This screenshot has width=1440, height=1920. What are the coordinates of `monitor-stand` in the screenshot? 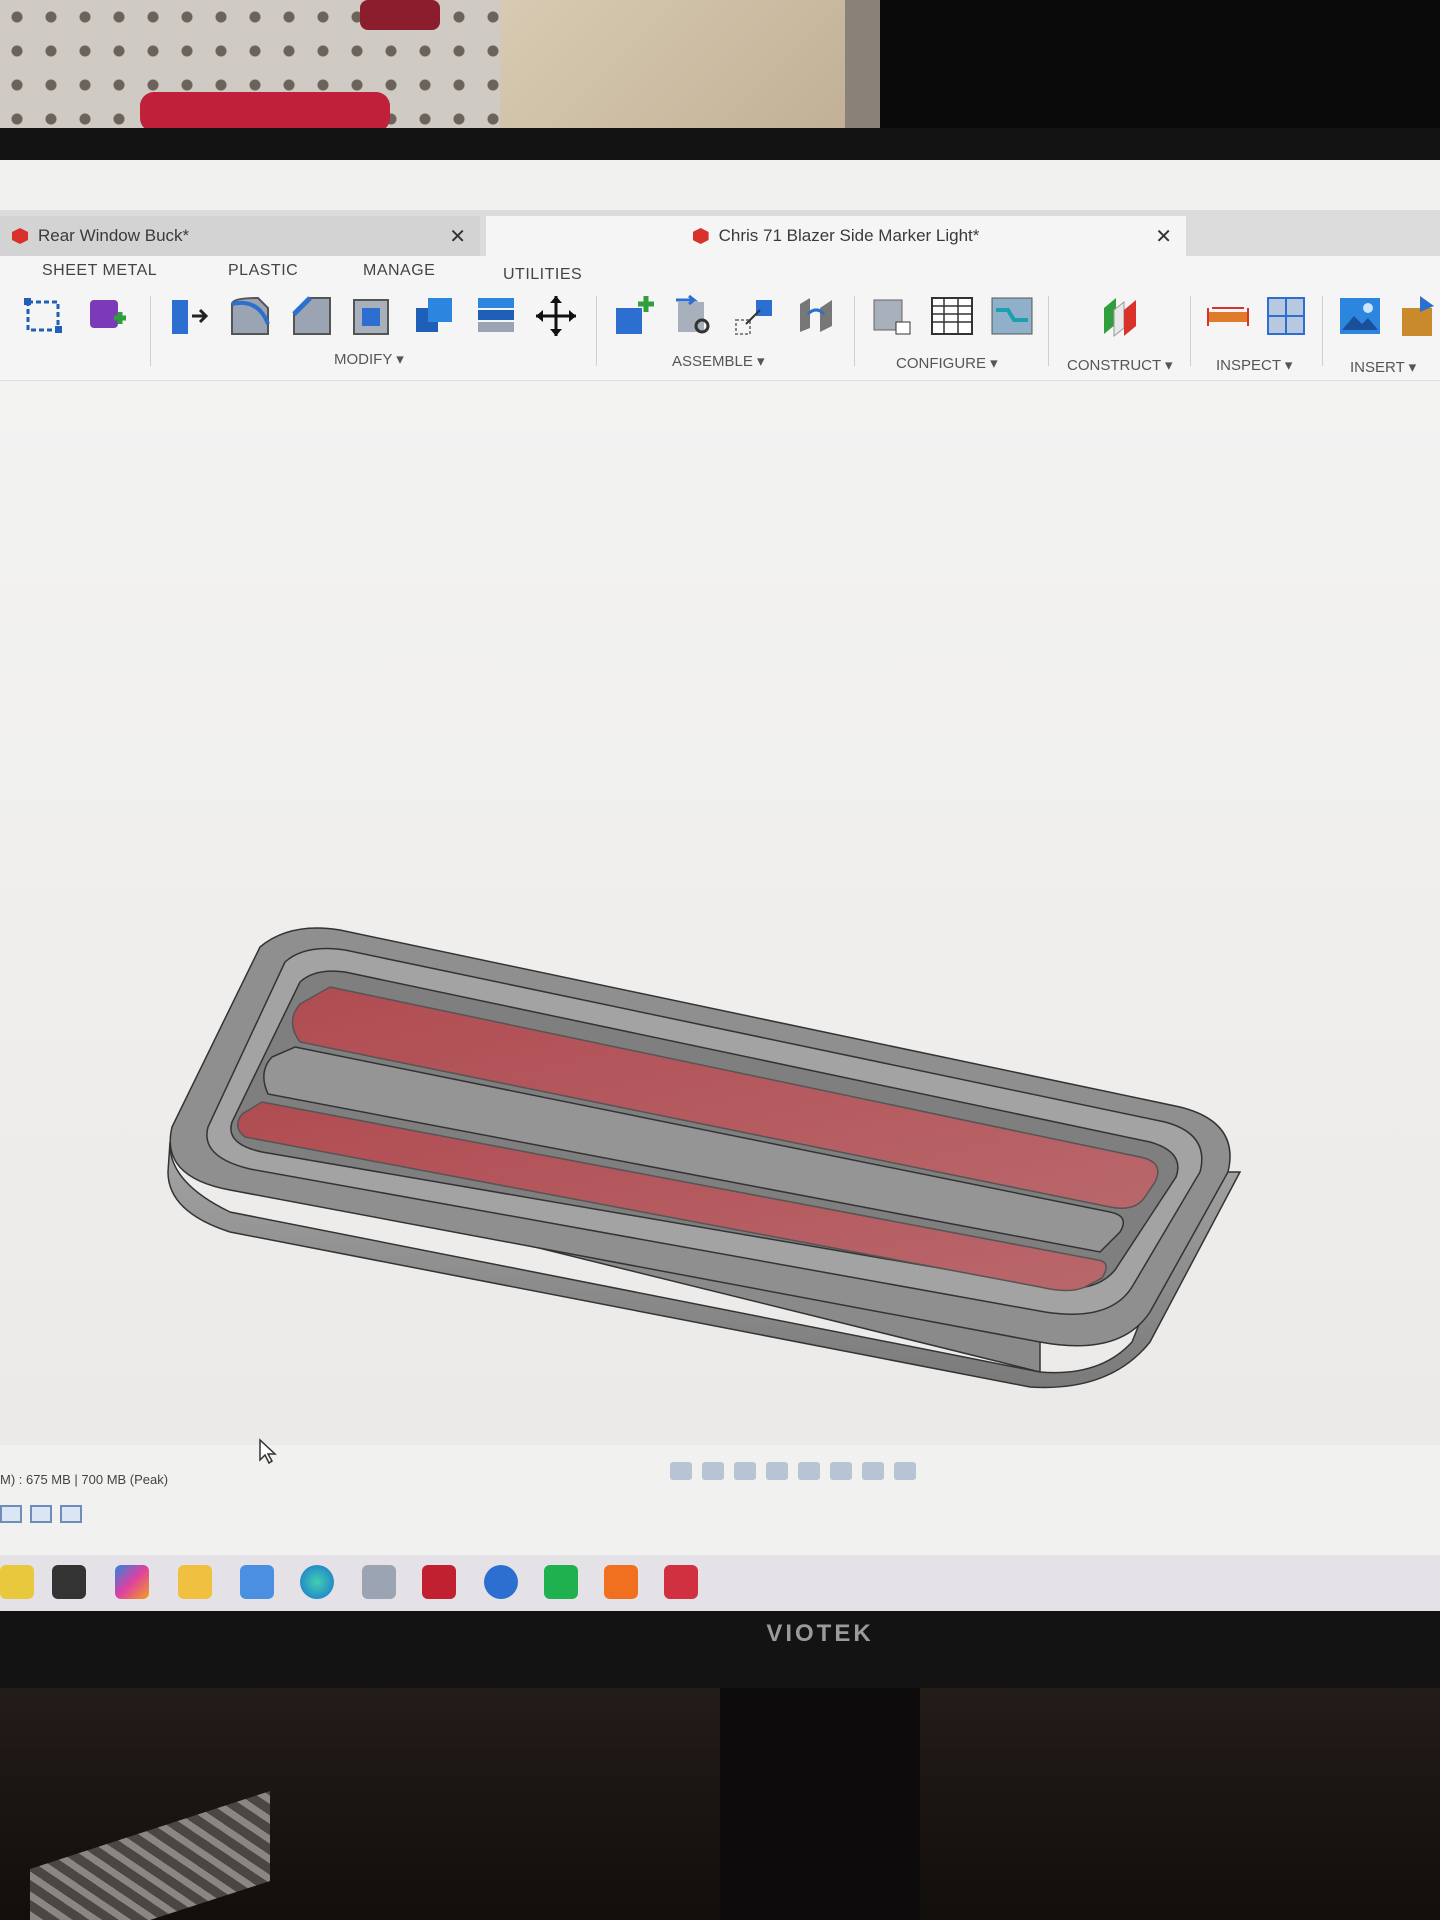 It's located at (820, 1804).